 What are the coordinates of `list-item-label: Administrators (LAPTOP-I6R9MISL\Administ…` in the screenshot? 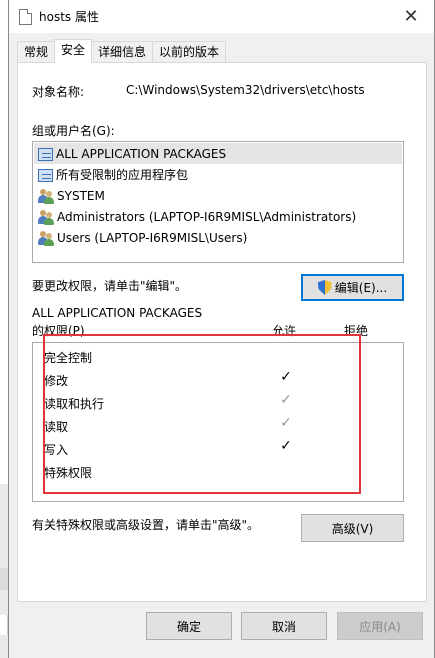 It's located at (207, 216).